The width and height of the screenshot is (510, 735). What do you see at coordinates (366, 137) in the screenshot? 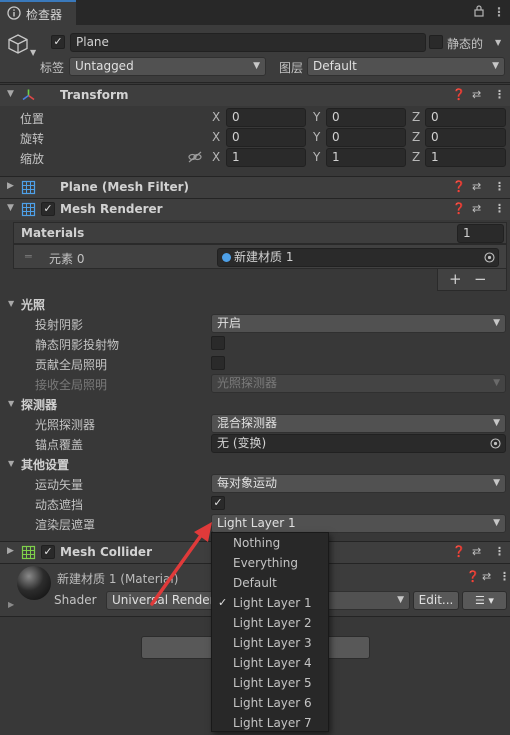
I see `rotation-y-field: 0` at bounding box center [366, 137].